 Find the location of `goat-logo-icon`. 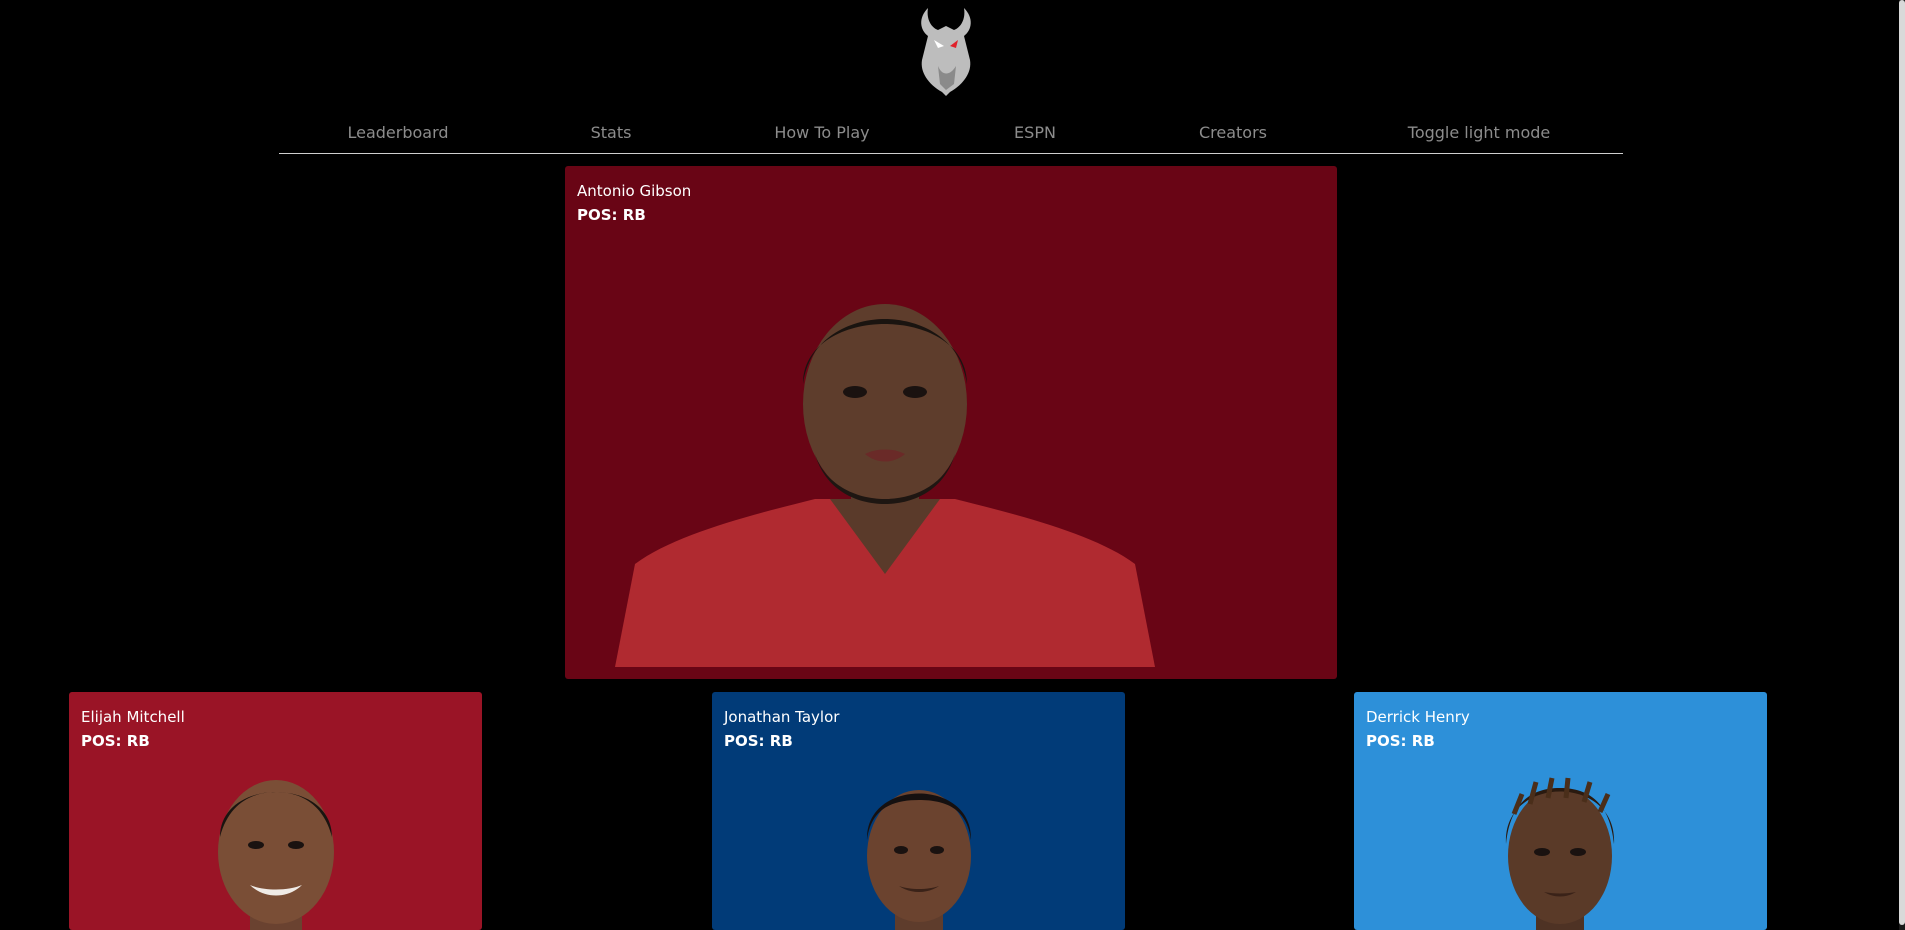

goat-logo-icon is located at coordinates (947, 49).